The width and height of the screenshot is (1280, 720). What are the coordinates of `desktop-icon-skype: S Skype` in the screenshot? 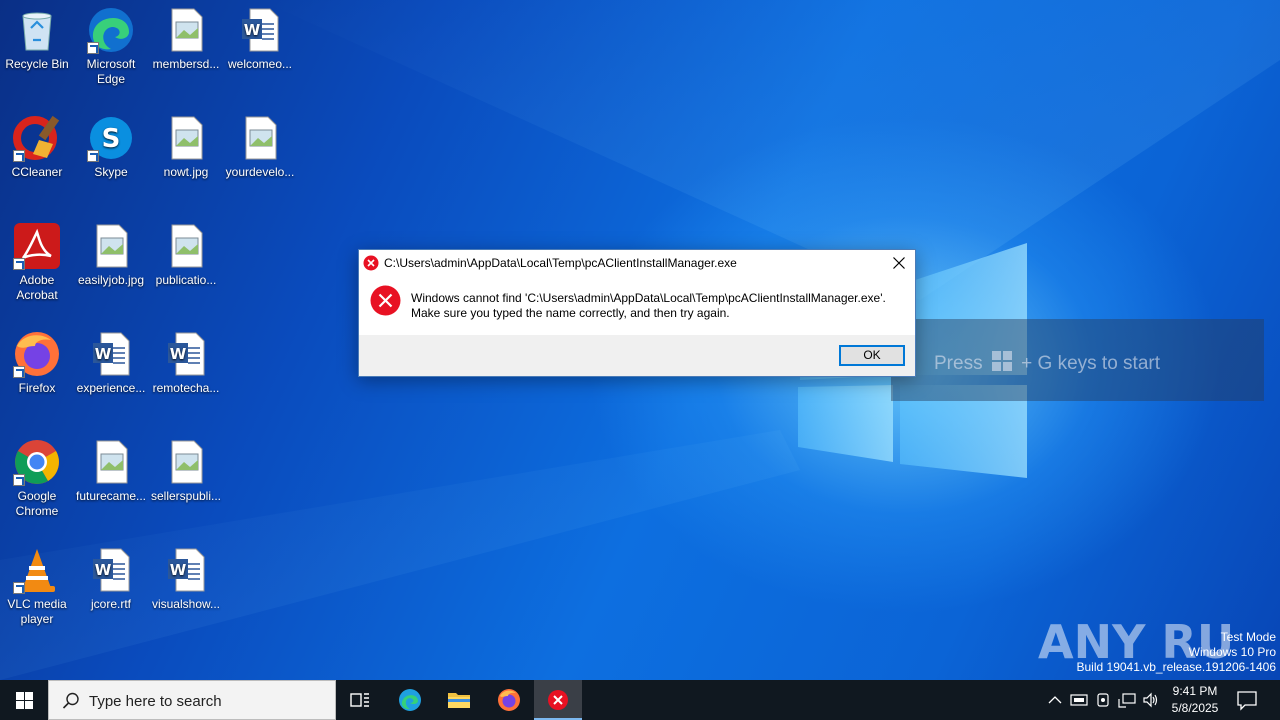 It's located at (111, 147).